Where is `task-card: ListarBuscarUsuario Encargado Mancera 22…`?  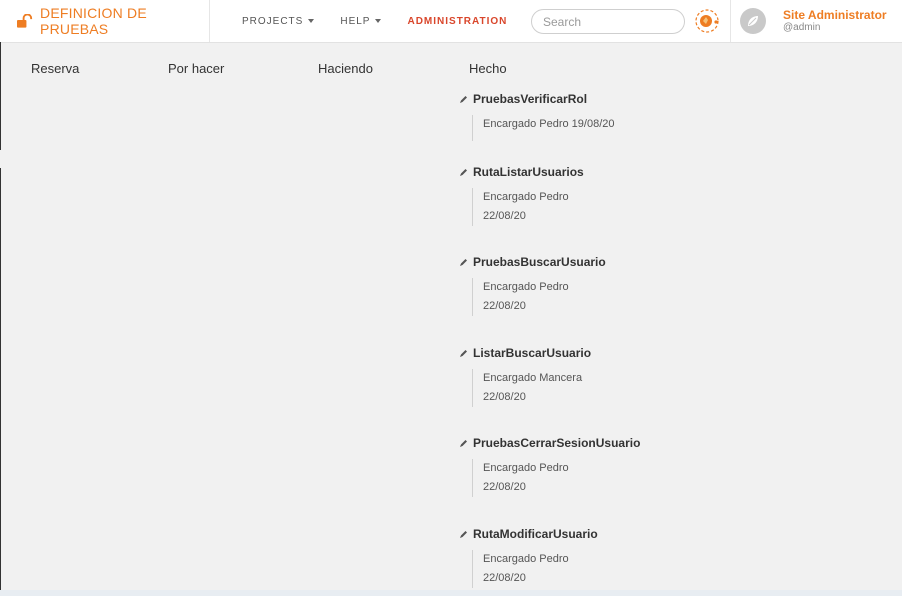
task-card: ListarBuscarUsuario Encargado Mancera 22… is located at coordinates (589, 376).